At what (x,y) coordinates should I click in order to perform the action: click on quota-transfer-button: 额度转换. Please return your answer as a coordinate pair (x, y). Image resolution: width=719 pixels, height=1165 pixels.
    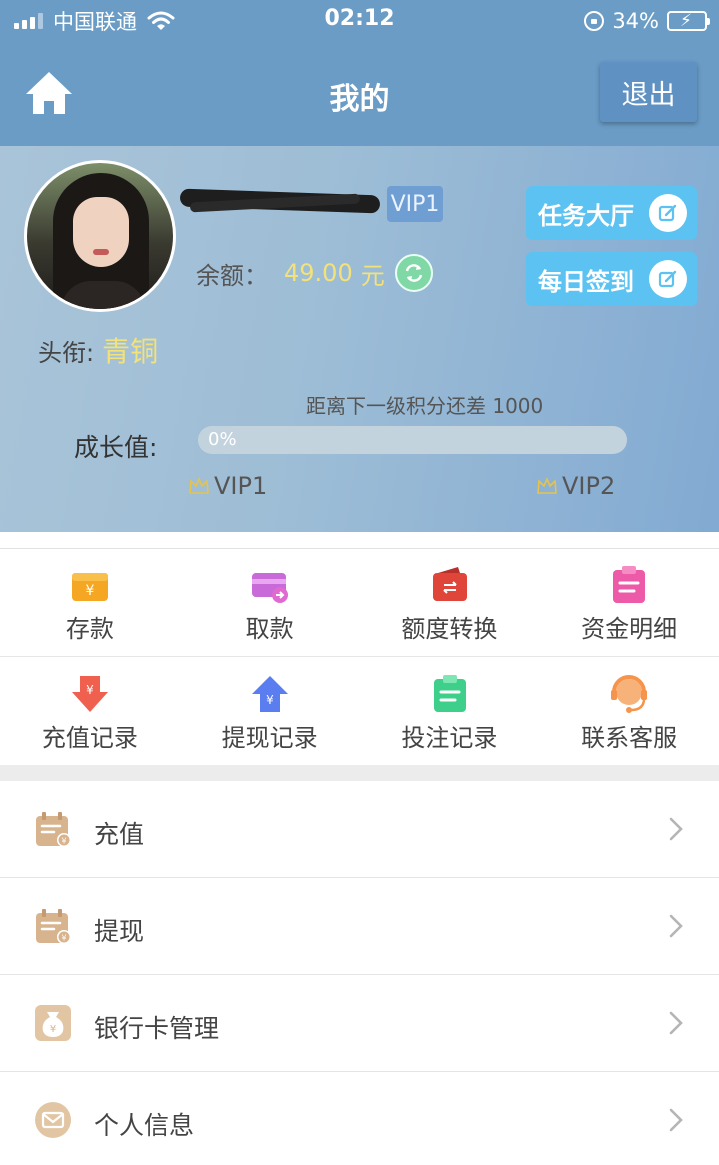
    Looking at the image, I should click on (450, 603).